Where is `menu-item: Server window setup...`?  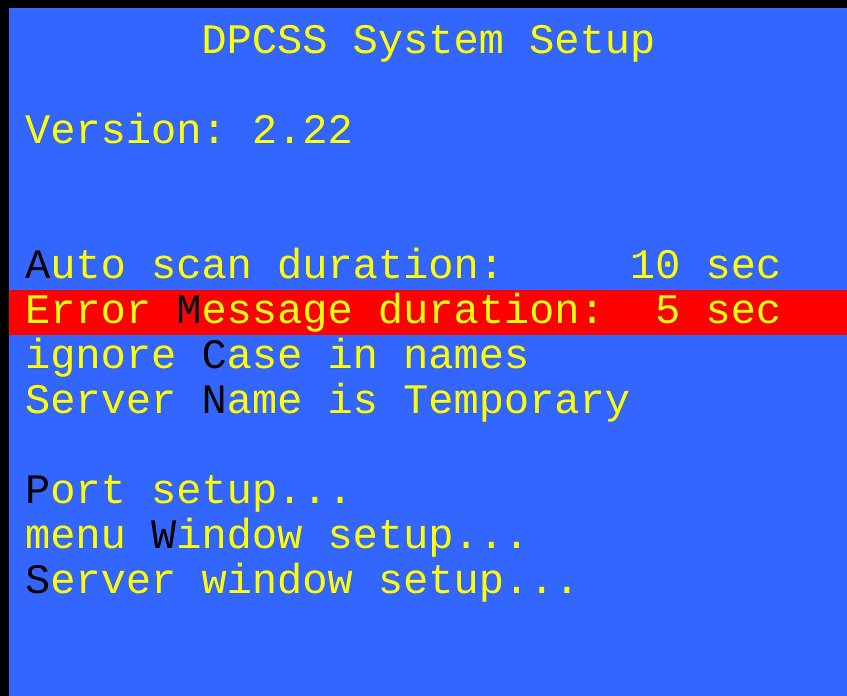 menu-item: Server window setup... is located at coordinates (403, 582).